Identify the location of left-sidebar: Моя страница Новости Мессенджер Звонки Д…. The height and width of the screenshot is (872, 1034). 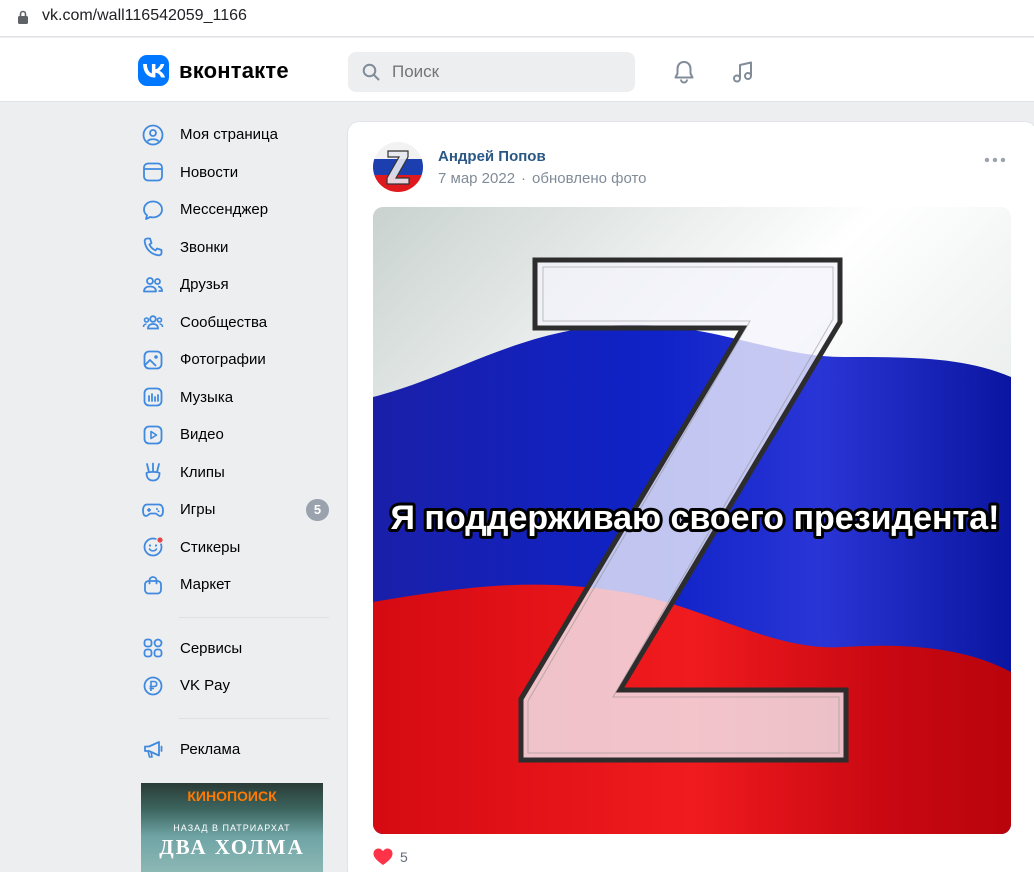
(235, 442).